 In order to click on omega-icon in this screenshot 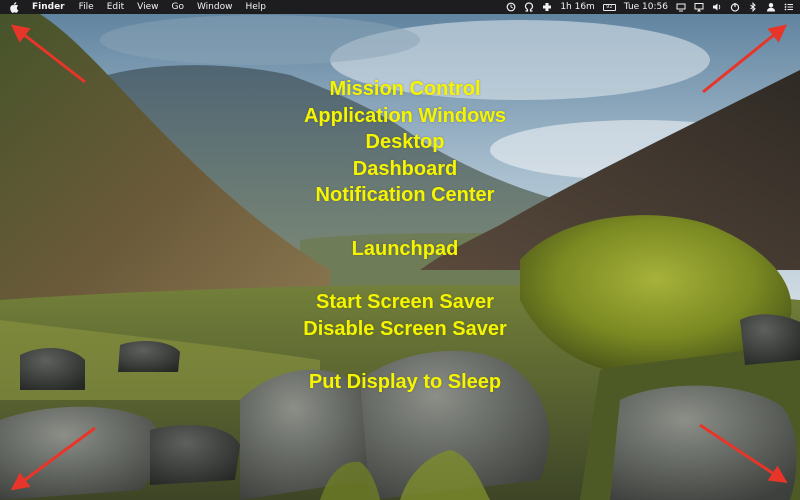, I will do `click(529, 7)`.